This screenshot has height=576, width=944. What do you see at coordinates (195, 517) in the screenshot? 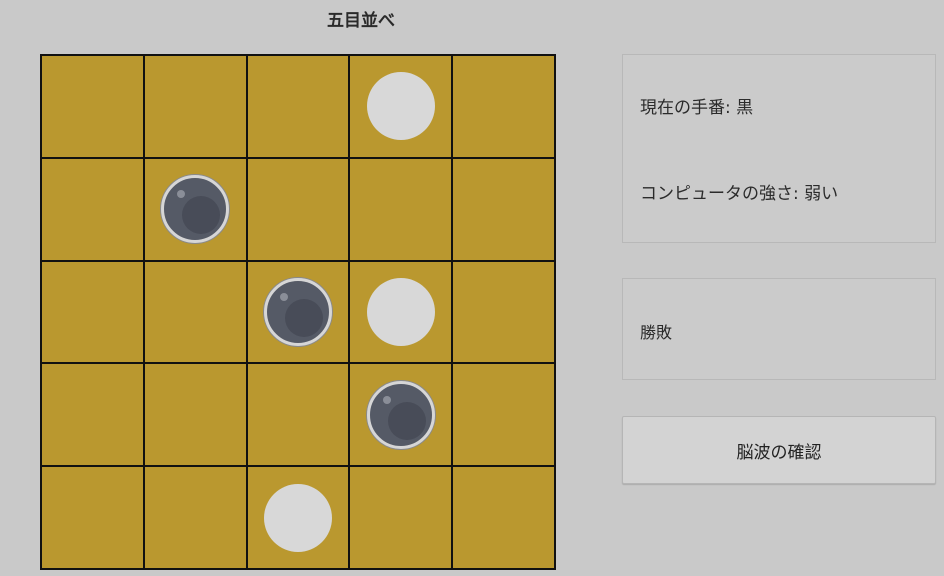
I see `board-cell-r4c1` at bounding box center [195, 517].